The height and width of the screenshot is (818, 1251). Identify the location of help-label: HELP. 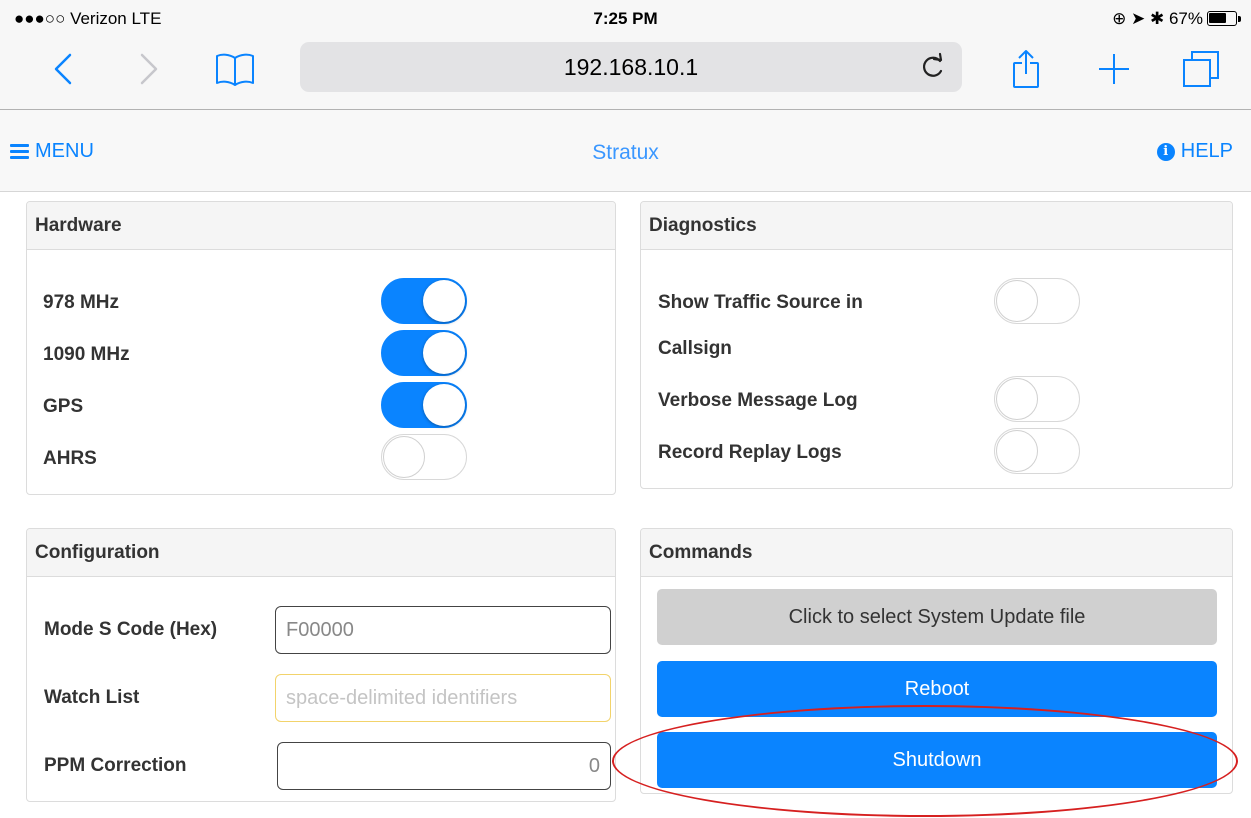
(1206, 151).